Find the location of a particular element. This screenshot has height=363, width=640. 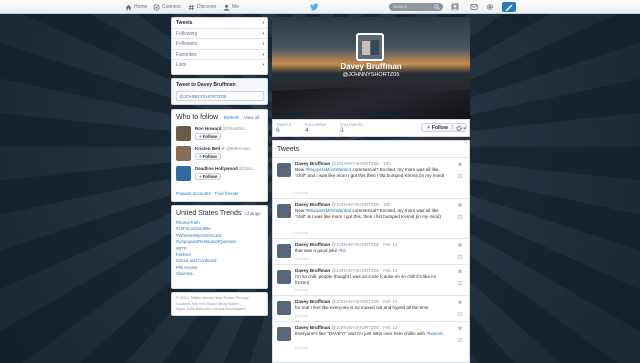

follow-suggestion: Ron Howard @RealRon... + Follow × is located at coordinates (222, 135).